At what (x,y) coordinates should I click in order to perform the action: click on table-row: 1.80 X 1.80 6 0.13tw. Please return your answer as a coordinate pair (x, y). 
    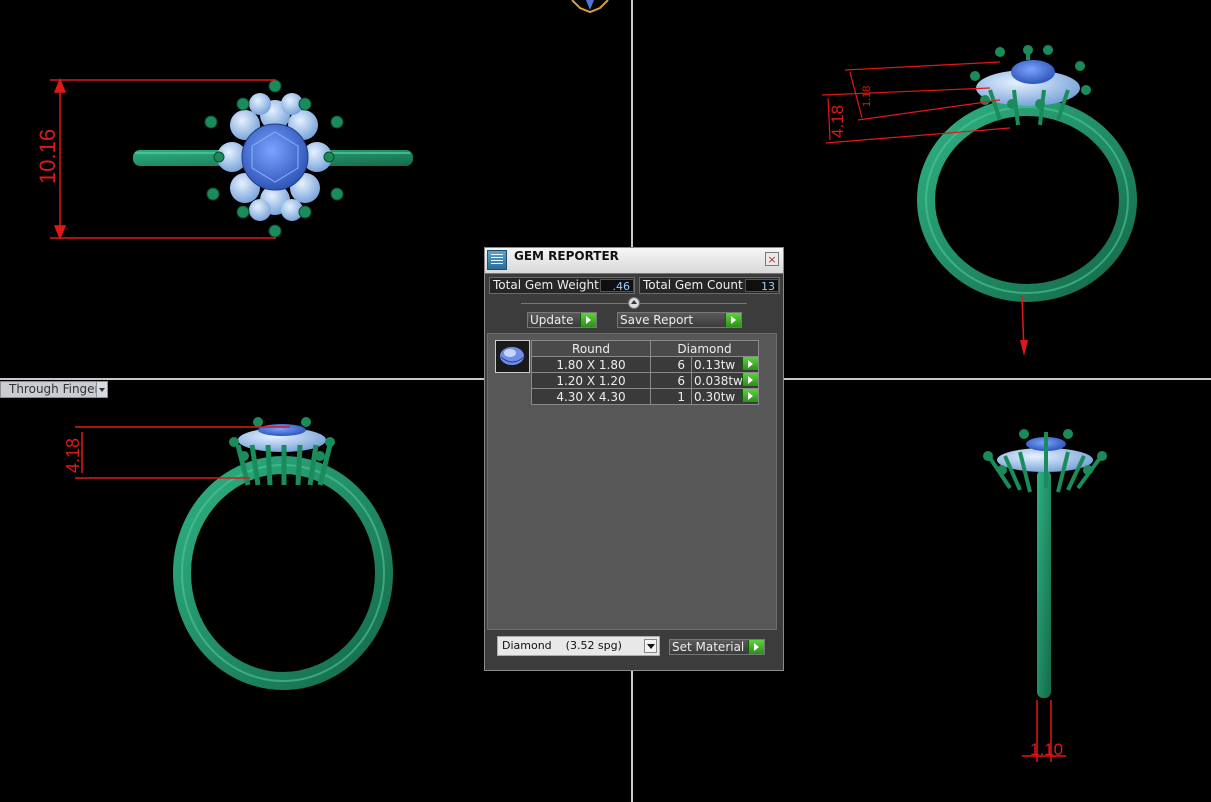
    Looking at the image, I should click on (645, 364).